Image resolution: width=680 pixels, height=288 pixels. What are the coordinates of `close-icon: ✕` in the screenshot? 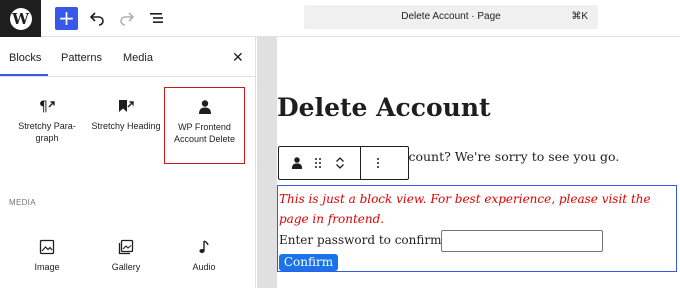 It's located at (238, 57).